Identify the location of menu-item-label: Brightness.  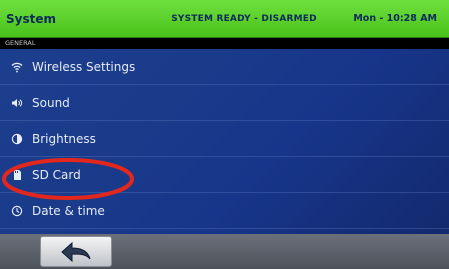
(64, 138).